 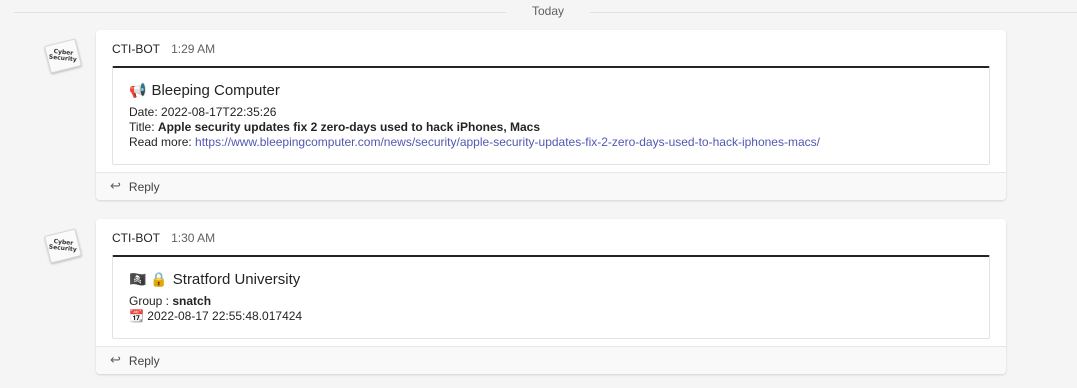 I want to click on message-time: 1:29 AM, so click(x=193, y=49).